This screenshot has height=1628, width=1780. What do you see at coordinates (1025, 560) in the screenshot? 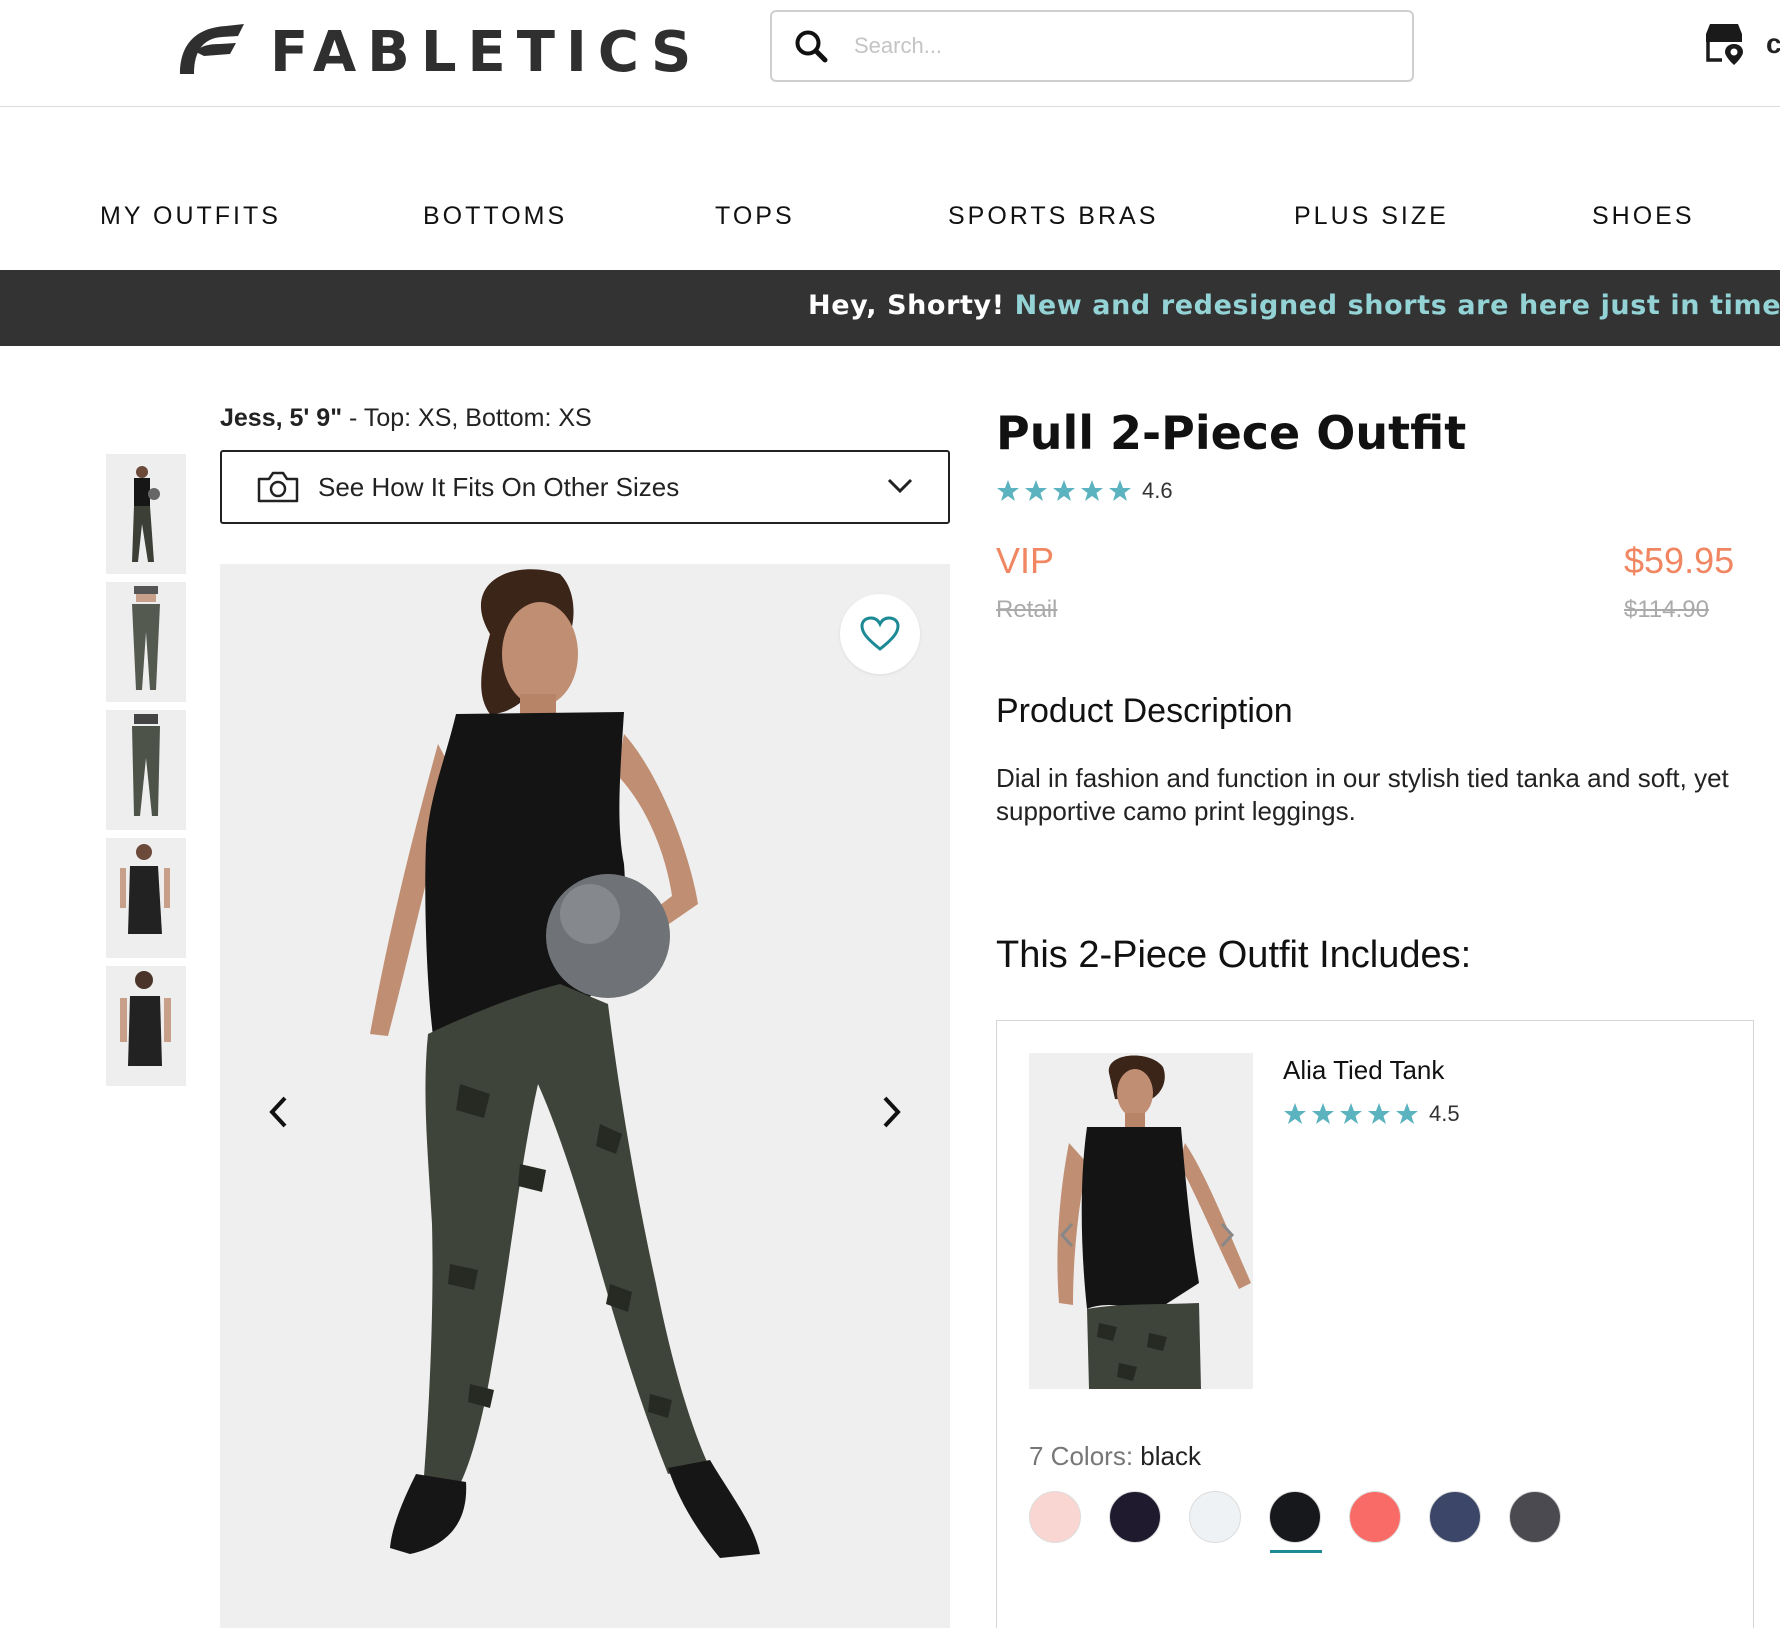
I see `vip-label: VIP` at bounding box center [1025, 560].